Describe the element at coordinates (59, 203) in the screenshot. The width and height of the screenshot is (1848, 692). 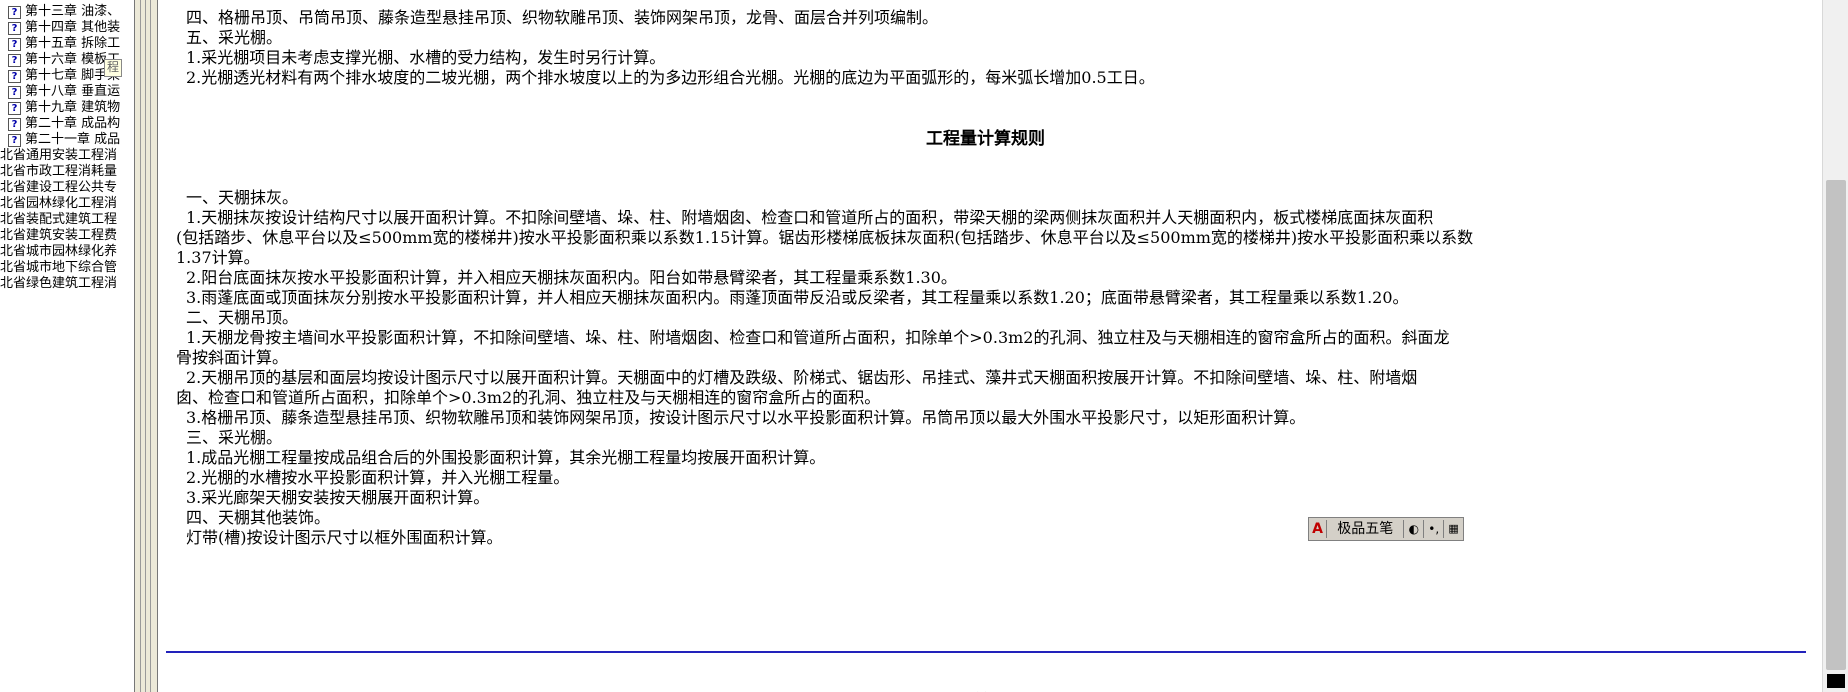
I see `tree-item-label: 北省园林绿化工程消` at that location.